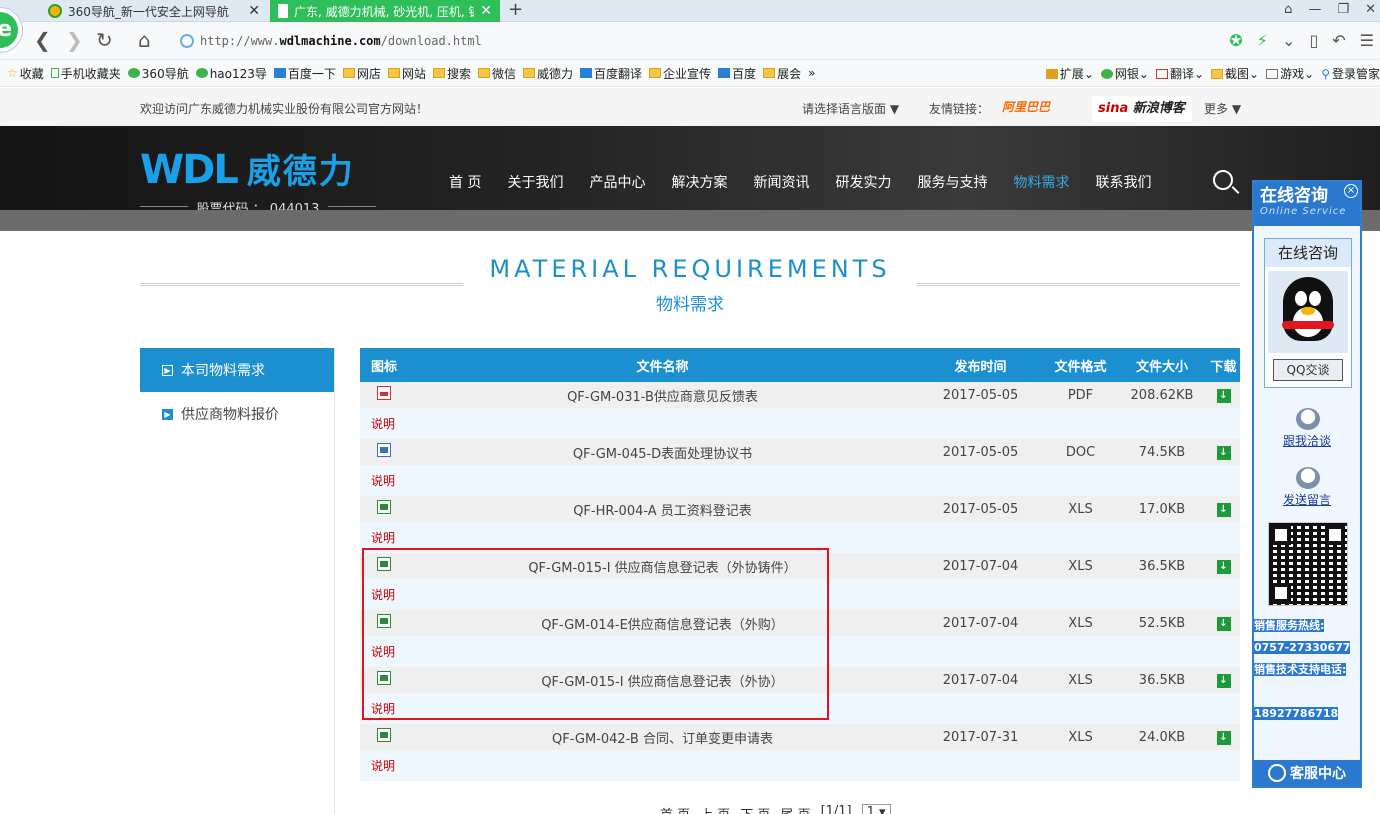  I want to click on undo-icon: ↶, so click(1338, 40).